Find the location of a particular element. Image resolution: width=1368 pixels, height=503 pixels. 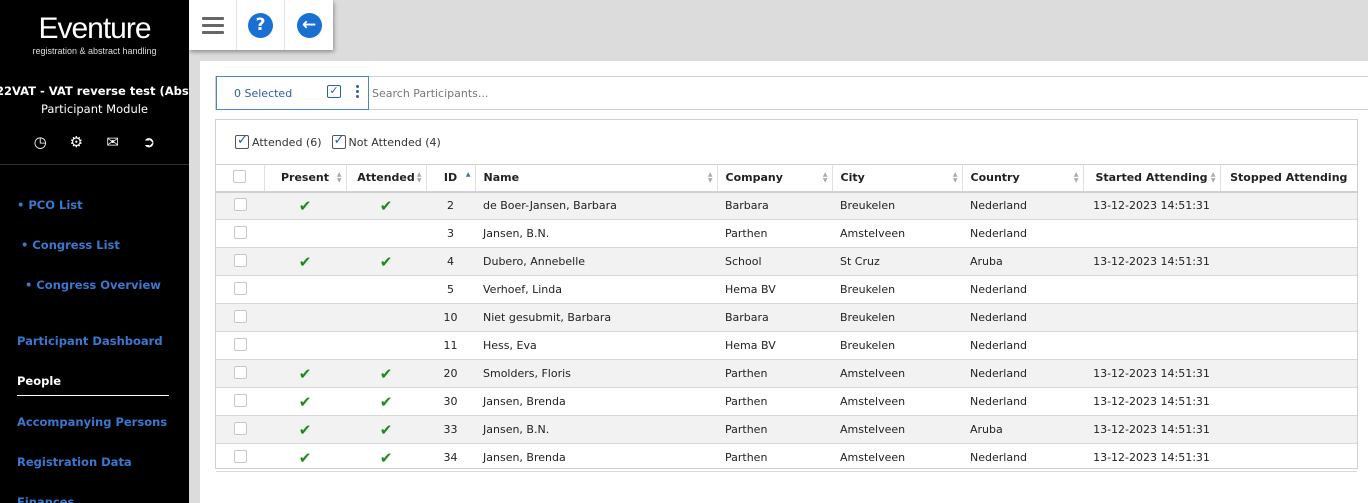

select-all-check-icon: ✓ is located at coordinates (334, 91).